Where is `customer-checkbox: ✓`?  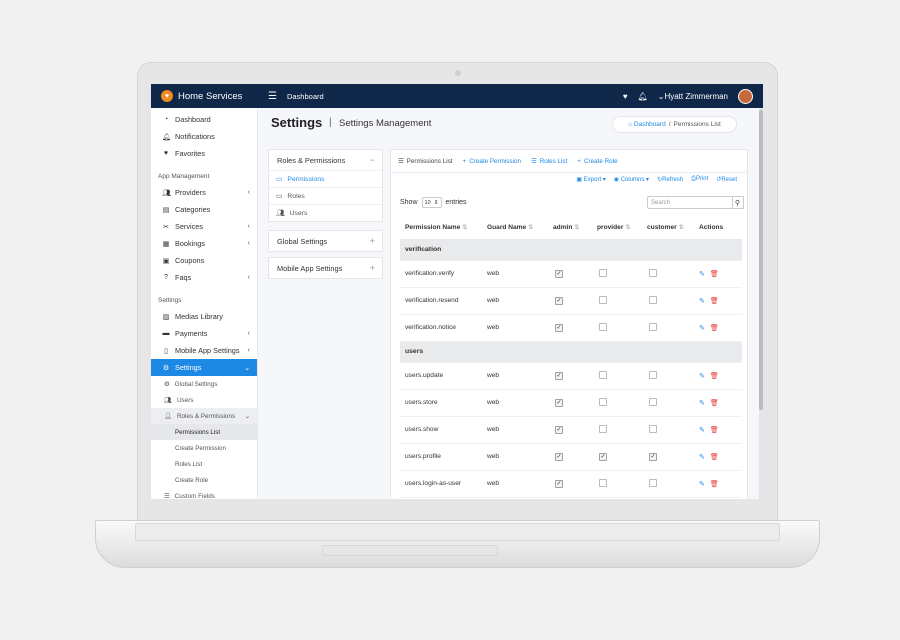
customer-checkbox: ✓ is located at coordinates (653, 456).